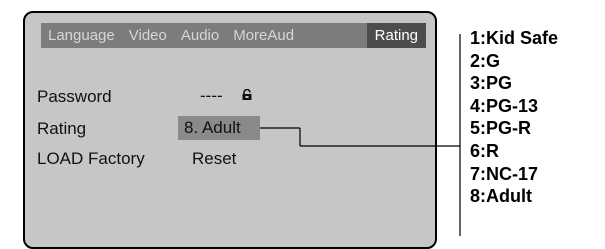 This screenshot has height=249, width=605. Describe the element at coordinates (485, 150) in the screenshot. I see `rating-option: 6:R` at that location.